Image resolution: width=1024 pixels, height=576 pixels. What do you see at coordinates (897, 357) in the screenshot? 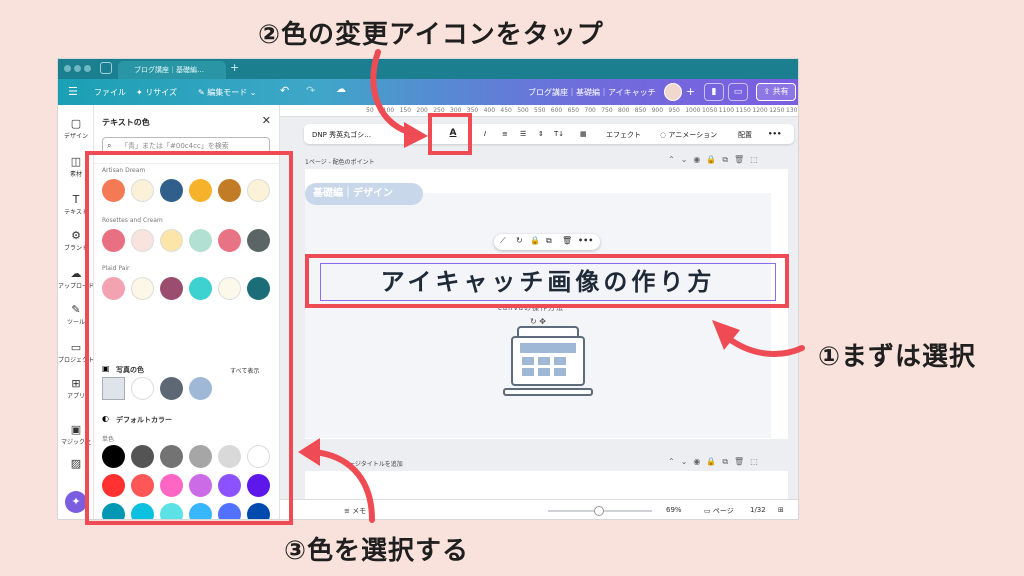
I see `annotation-step1: ①まずは選択` at bounding box center [897, 357].